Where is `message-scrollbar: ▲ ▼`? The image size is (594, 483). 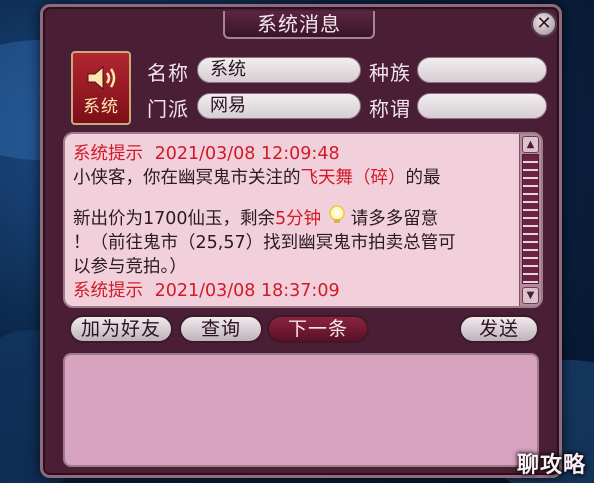 message-scrollbar: ▲ ▼ is located at coordinates (530, 220).